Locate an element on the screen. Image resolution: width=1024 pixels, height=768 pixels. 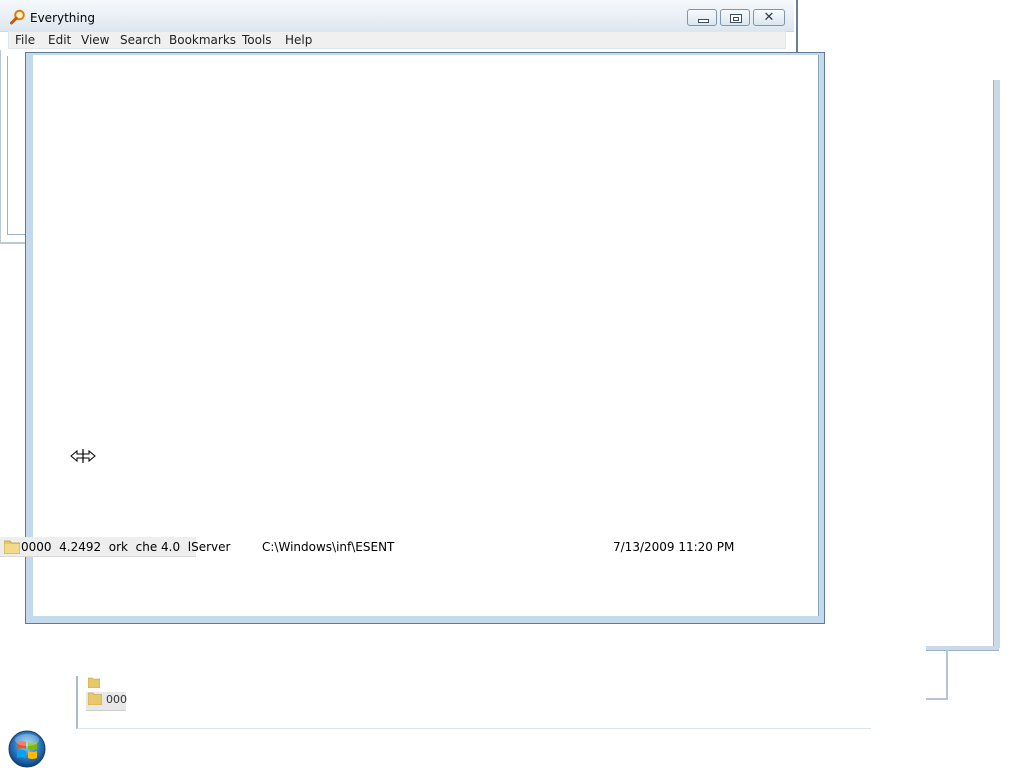
background-row-fragment-text: 000 is located at coordinates (116, 699).